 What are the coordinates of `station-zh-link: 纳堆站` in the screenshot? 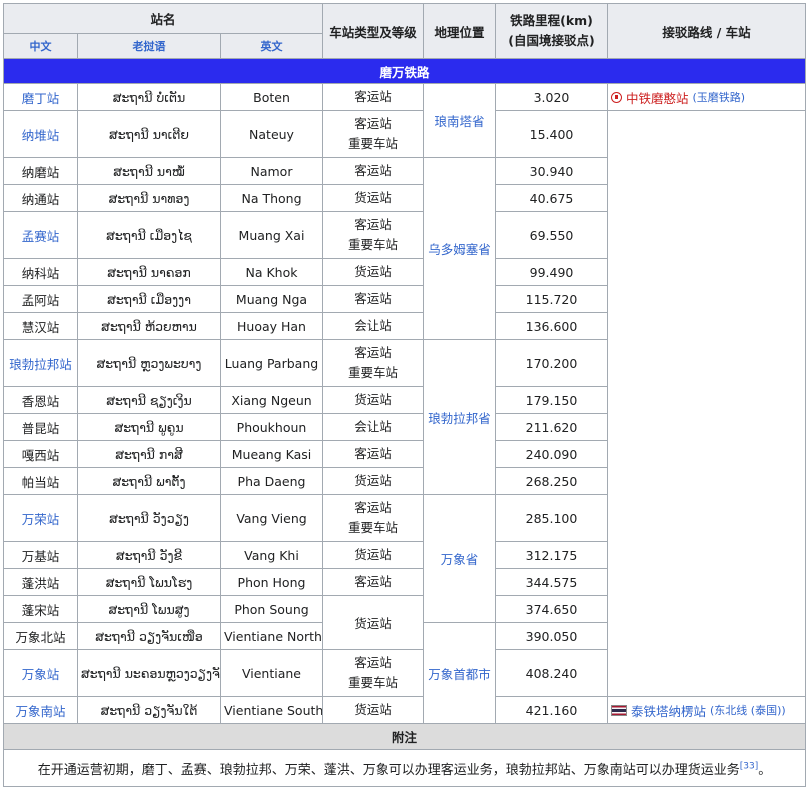 It's located at (41, 135).